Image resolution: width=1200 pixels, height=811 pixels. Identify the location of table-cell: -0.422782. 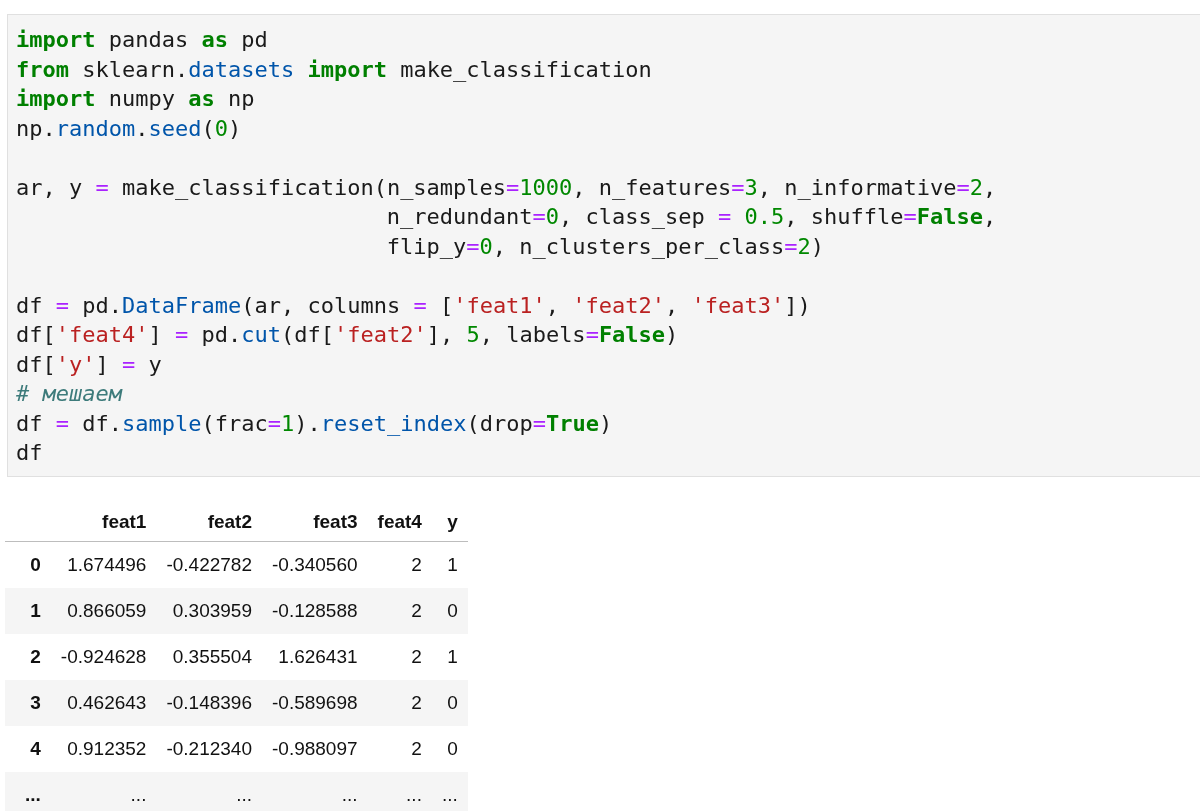
(209, 564).